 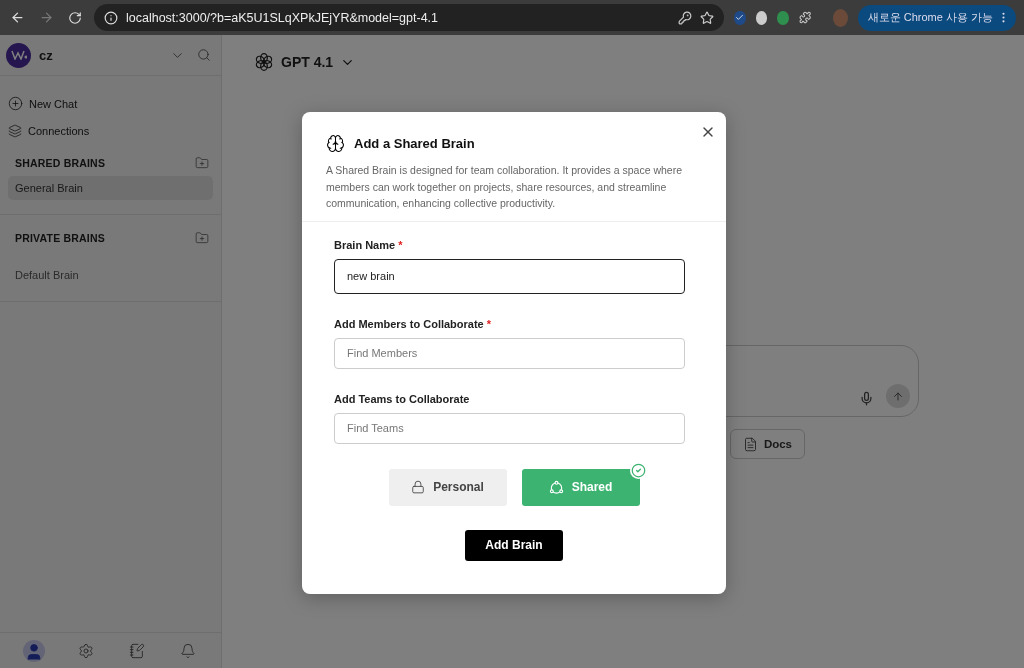 What do you see at coordinates (15, 103) in the screenshot?
I see `plus-circle-icon` at bounding box center [15, 103].